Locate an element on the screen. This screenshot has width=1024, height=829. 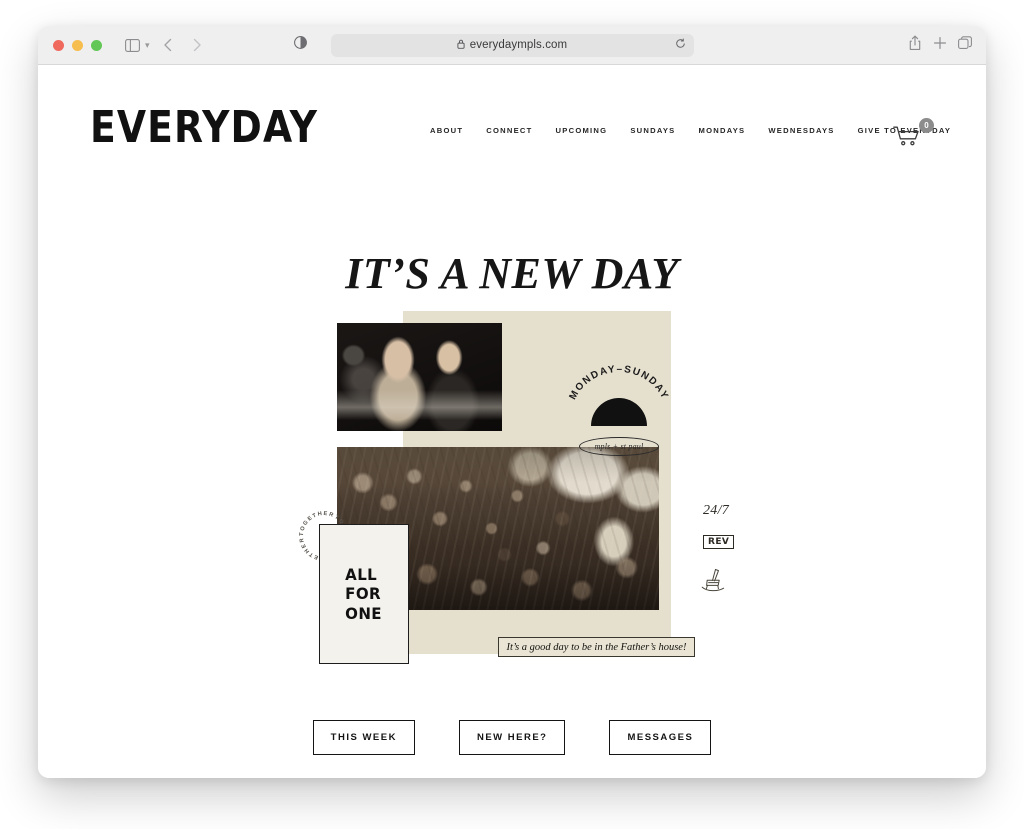
all-for-one-text: ALL FOR ONE is located at coordinates (364, 594).